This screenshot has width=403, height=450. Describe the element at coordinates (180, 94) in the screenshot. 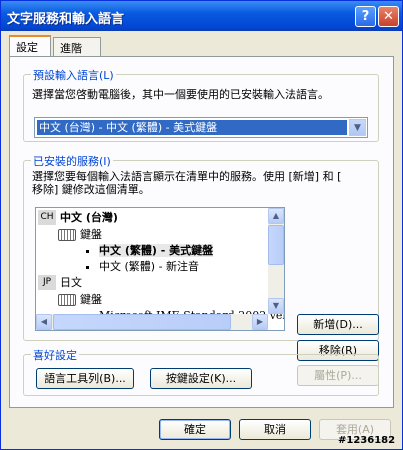

I see `default-language-description: 選擇當您啓動電腦後，其中一個要使用的已安裝輸入法語言。` at that location.